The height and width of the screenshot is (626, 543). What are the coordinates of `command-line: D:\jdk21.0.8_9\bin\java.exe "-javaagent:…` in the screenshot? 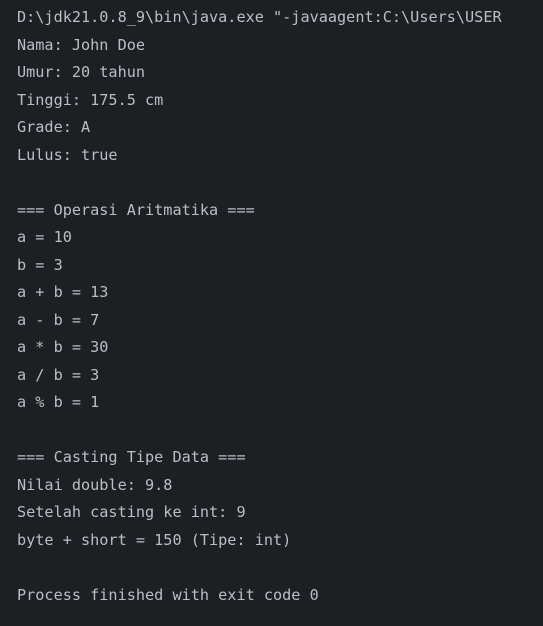 It's located at (259, 17).